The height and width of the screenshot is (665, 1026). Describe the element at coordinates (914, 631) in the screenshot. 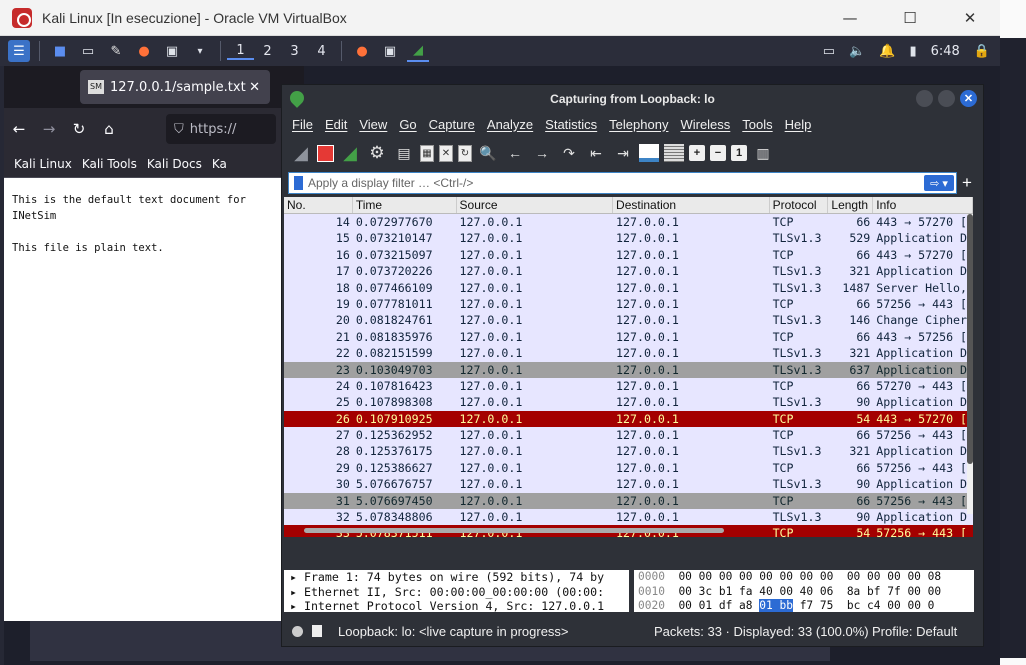

I see `profile-selector: Profile: Default` at that location.